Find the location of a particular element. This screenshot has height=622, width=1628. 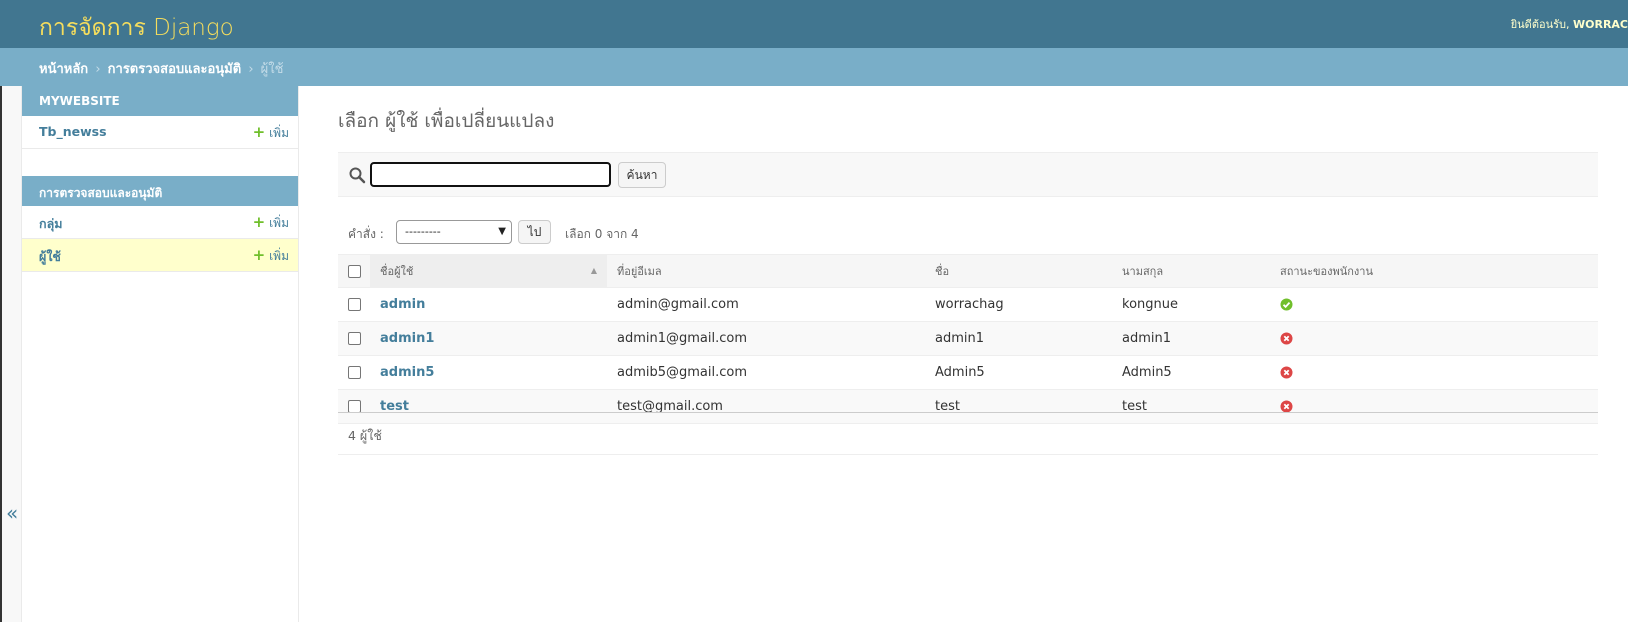

user-tools: ยินดีต้อนรับ, WORRAC is located at coordinates (1569, 24).